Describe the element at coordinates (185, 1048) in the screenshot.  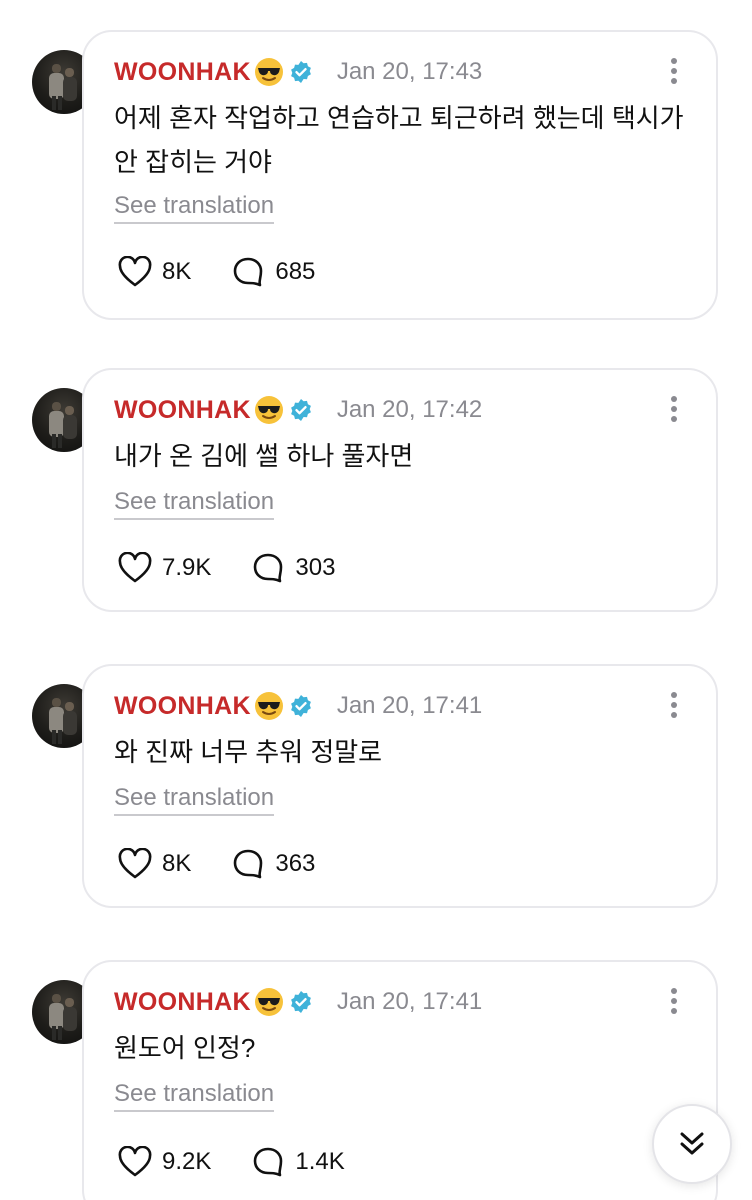
I see `post-text: 원도어 인정?` at that location.